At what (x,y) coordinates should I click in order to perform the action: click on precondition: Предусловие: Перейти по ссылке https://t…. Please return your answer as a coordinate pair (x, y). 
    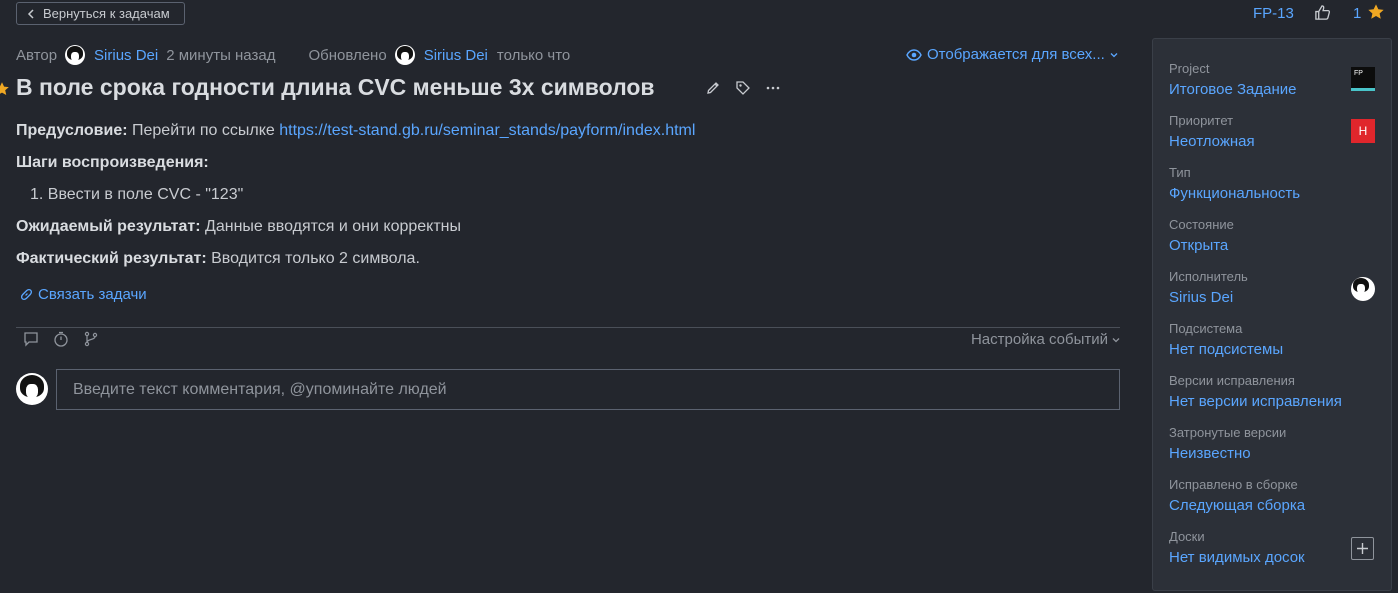
    Looking at the image, I should click on (566, 137).